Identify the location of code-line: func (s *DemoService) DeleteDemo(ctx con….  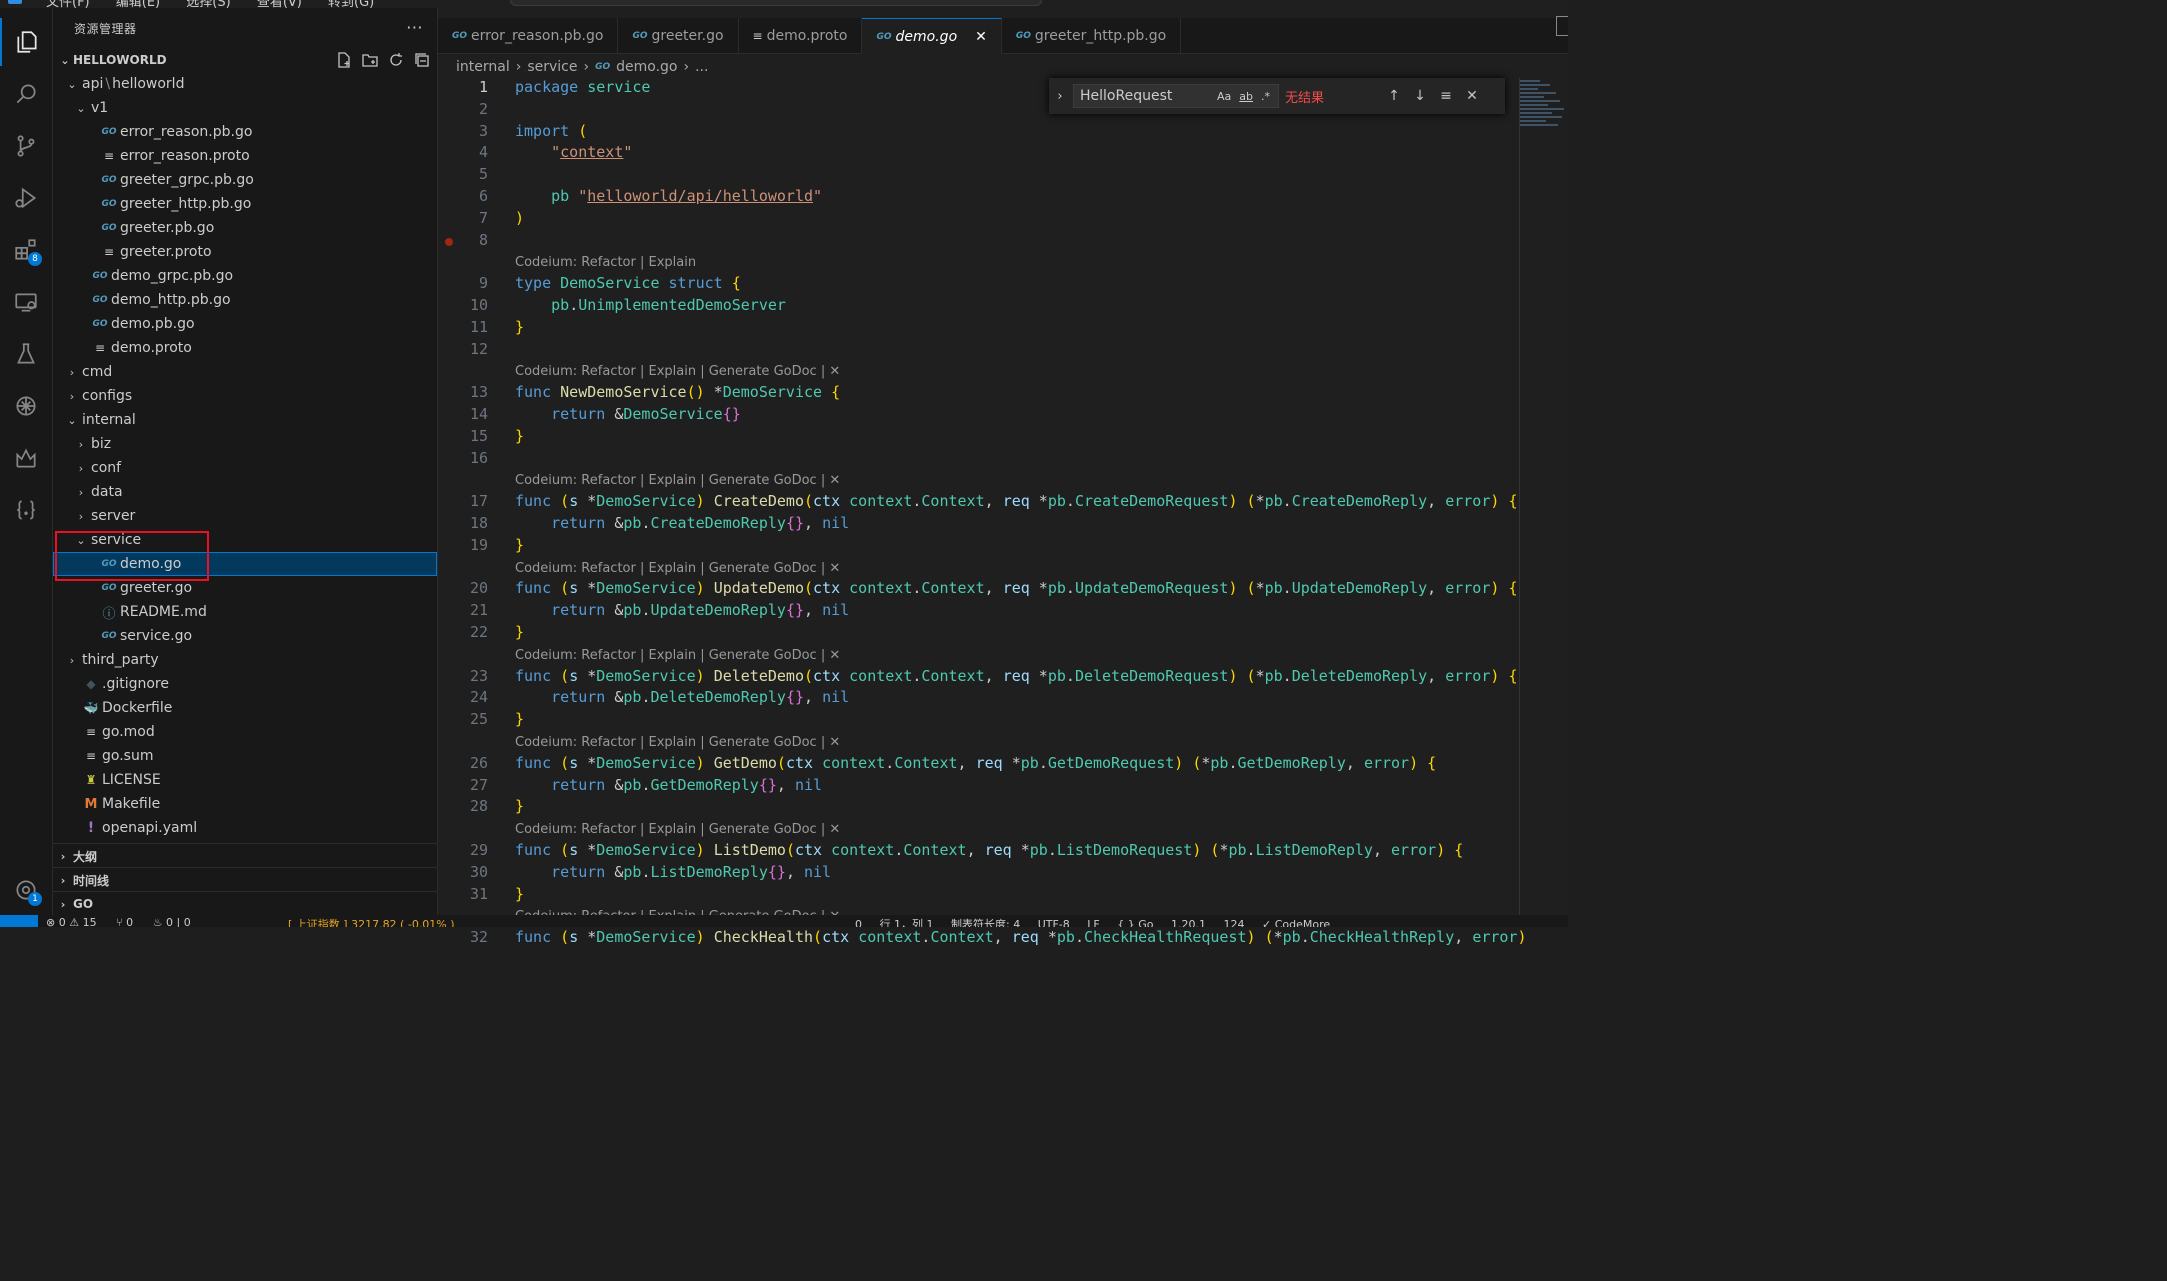
(1016, 676).